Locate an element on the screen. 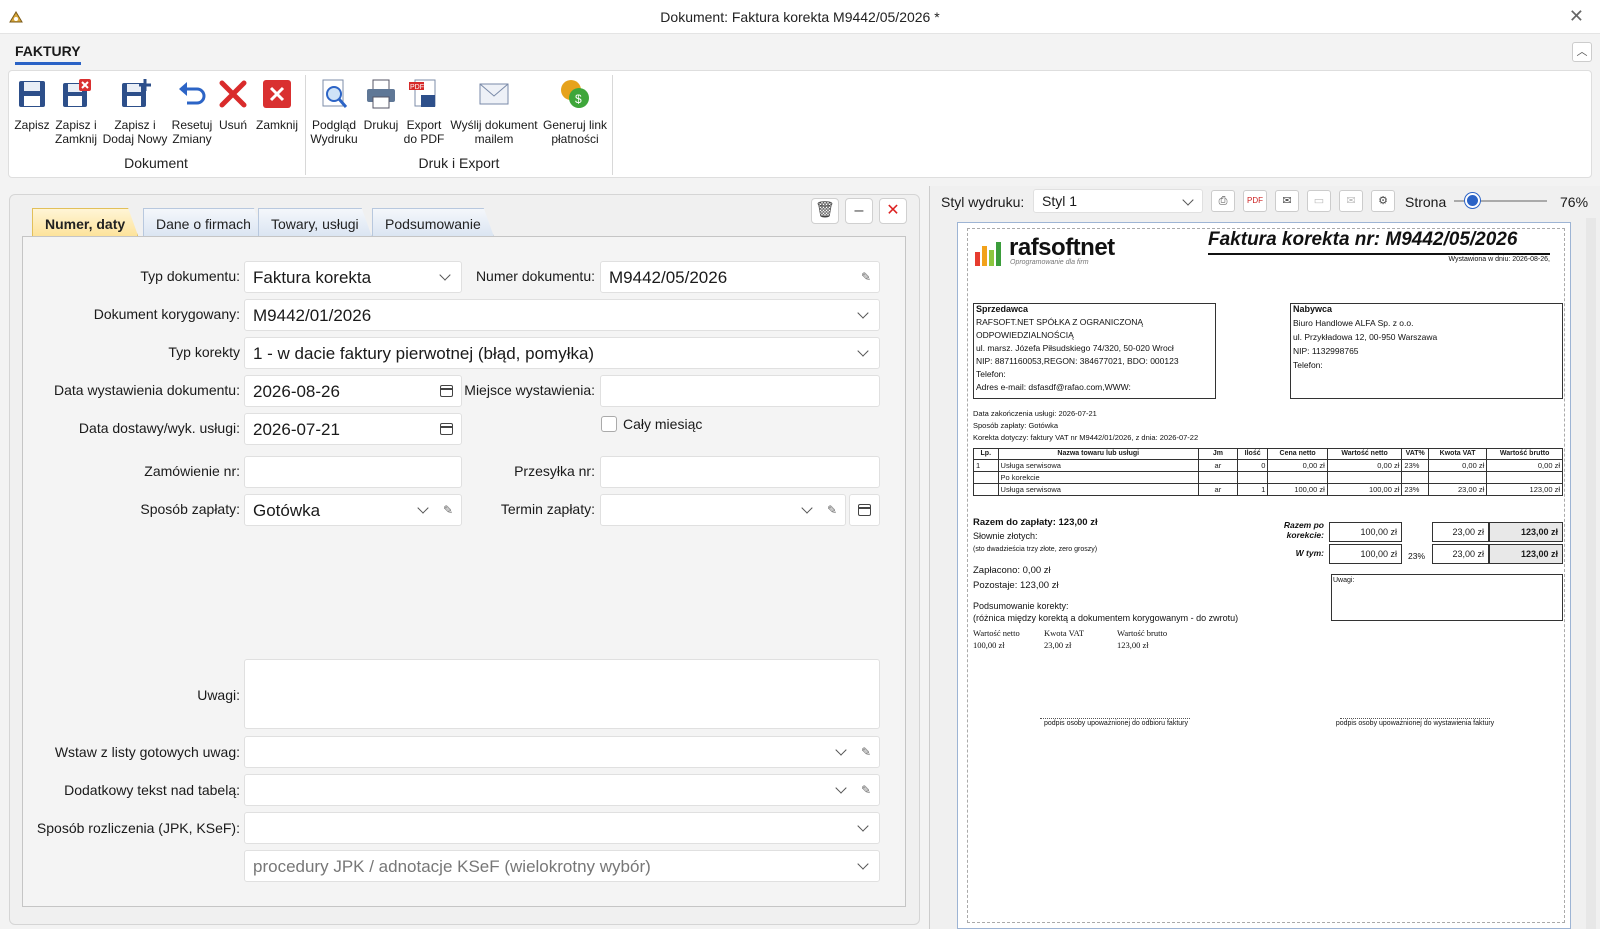  save-close-button: Zapisz i Zamknij is located at coordinates (76, 111).